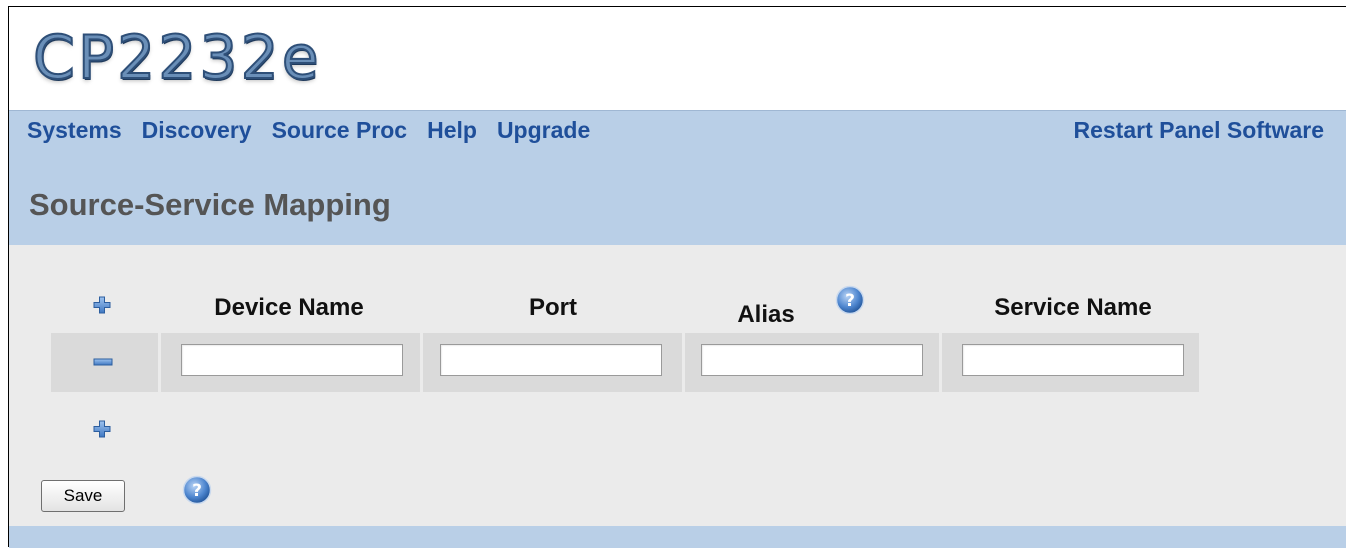 The image size is (1346, 548). I want to click on alias-help-icon: ?, so click(850, 300).